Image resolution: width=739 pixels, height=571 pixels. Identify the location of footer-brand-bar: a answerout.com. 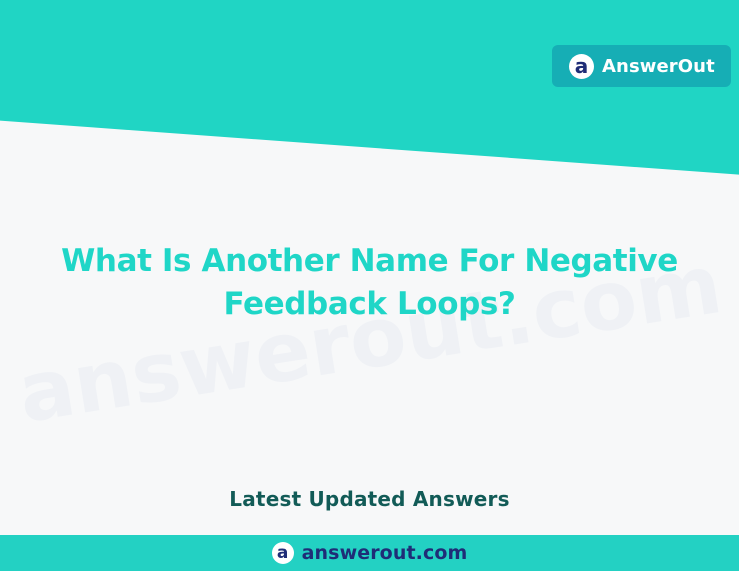
(369, 553).